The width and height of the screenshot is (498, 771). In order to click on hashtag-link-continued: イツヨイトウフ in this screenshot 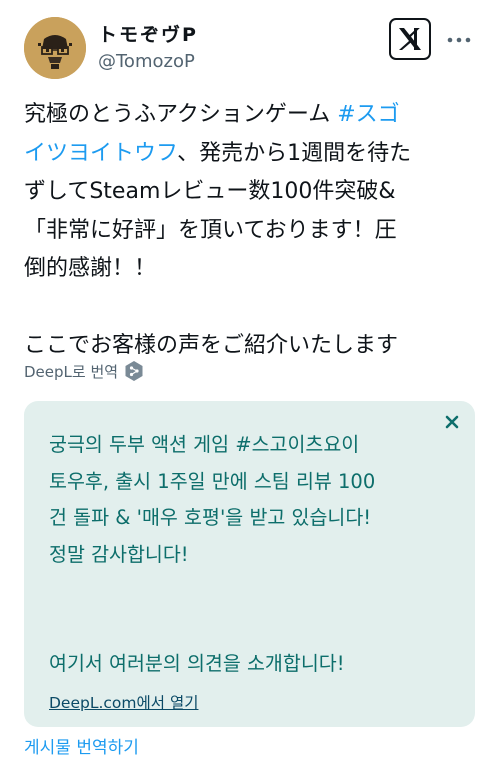, I will do `click(100, 153)`.